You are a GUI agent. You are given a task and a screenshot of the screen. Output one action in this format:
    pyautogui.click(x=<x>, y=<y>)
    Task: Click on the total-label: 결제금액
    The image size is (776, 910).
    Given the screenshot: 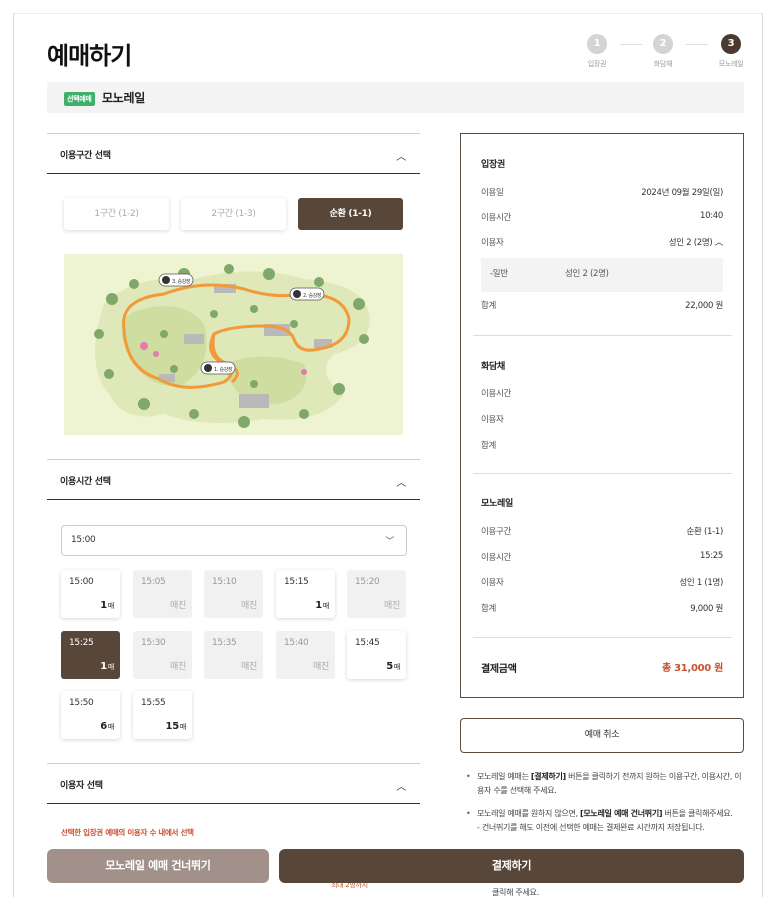 What is the action you would take?
    pyautogui.click(x=499, y=669)
    